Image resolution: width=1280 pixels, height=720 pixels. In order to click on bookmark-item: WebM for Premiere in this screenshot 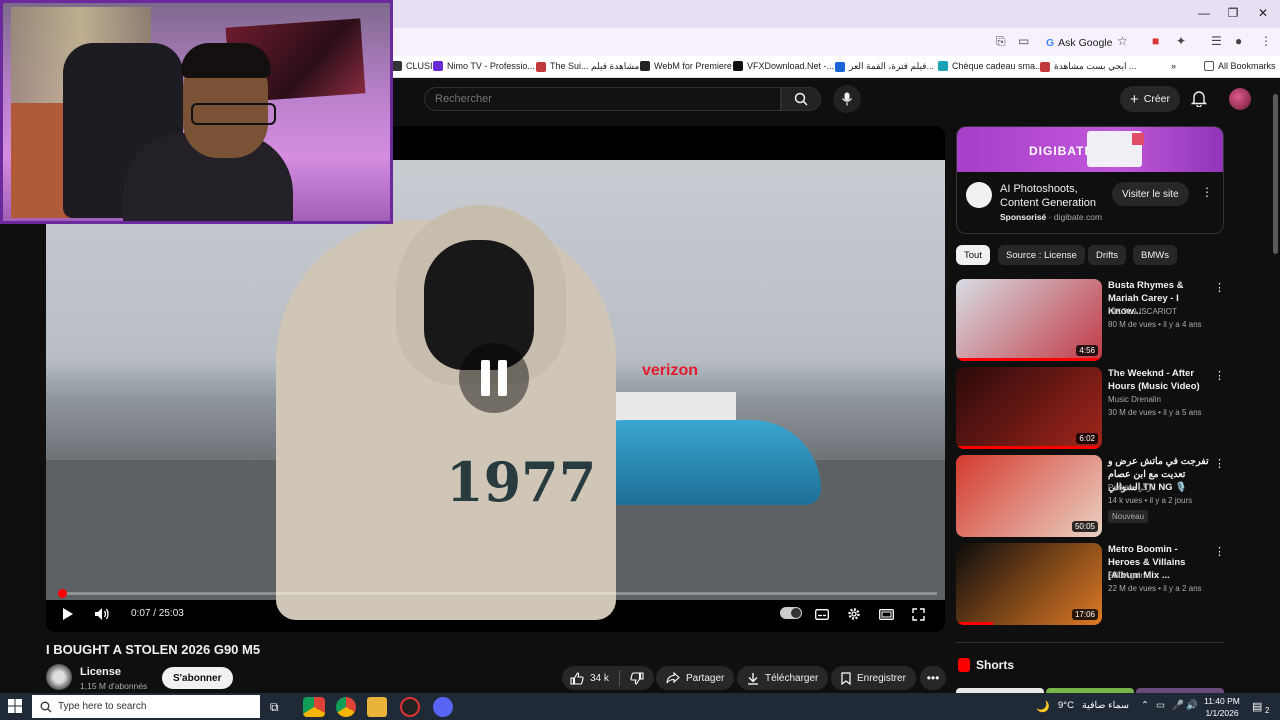, I will do `click(686, 66)`.